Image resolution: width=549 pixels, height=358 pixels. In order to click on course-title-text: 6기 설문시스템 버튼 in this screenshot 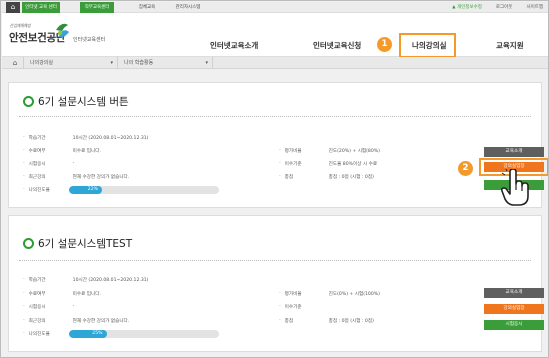, I will do `click(83, 101)`.